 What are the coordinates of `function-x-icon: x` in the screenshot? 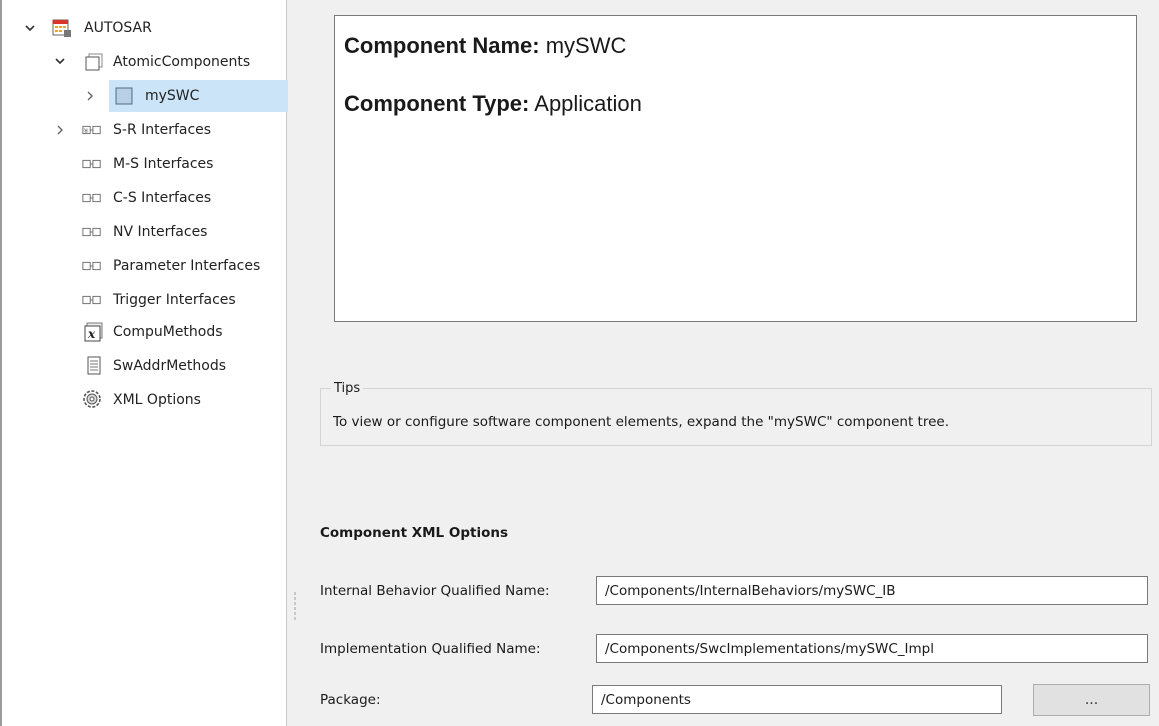 It's located at (94, 332).